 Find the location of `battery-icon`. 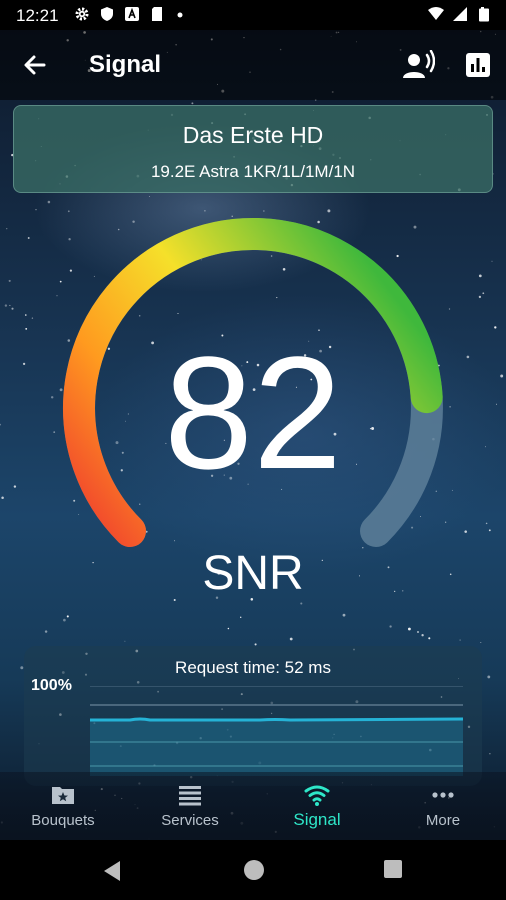

battery-icon is located at coordinates (484, 14).